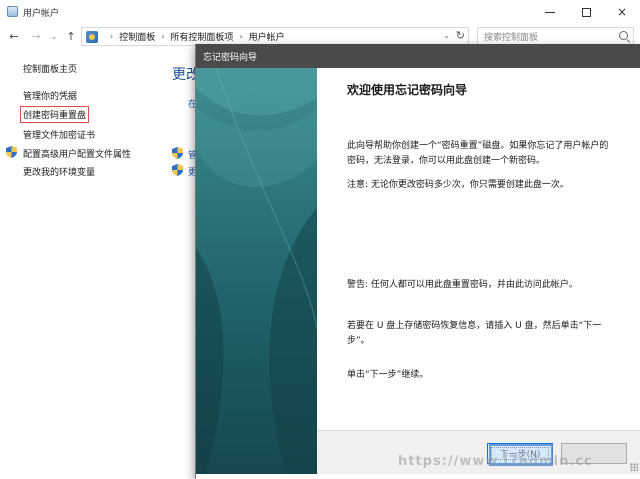 This screenshot has height=479, width=640. Describe the element at coordinates (446, 35) in the screenshot. I see `address-dropdown-chevron-icon: ⌄` at that location.